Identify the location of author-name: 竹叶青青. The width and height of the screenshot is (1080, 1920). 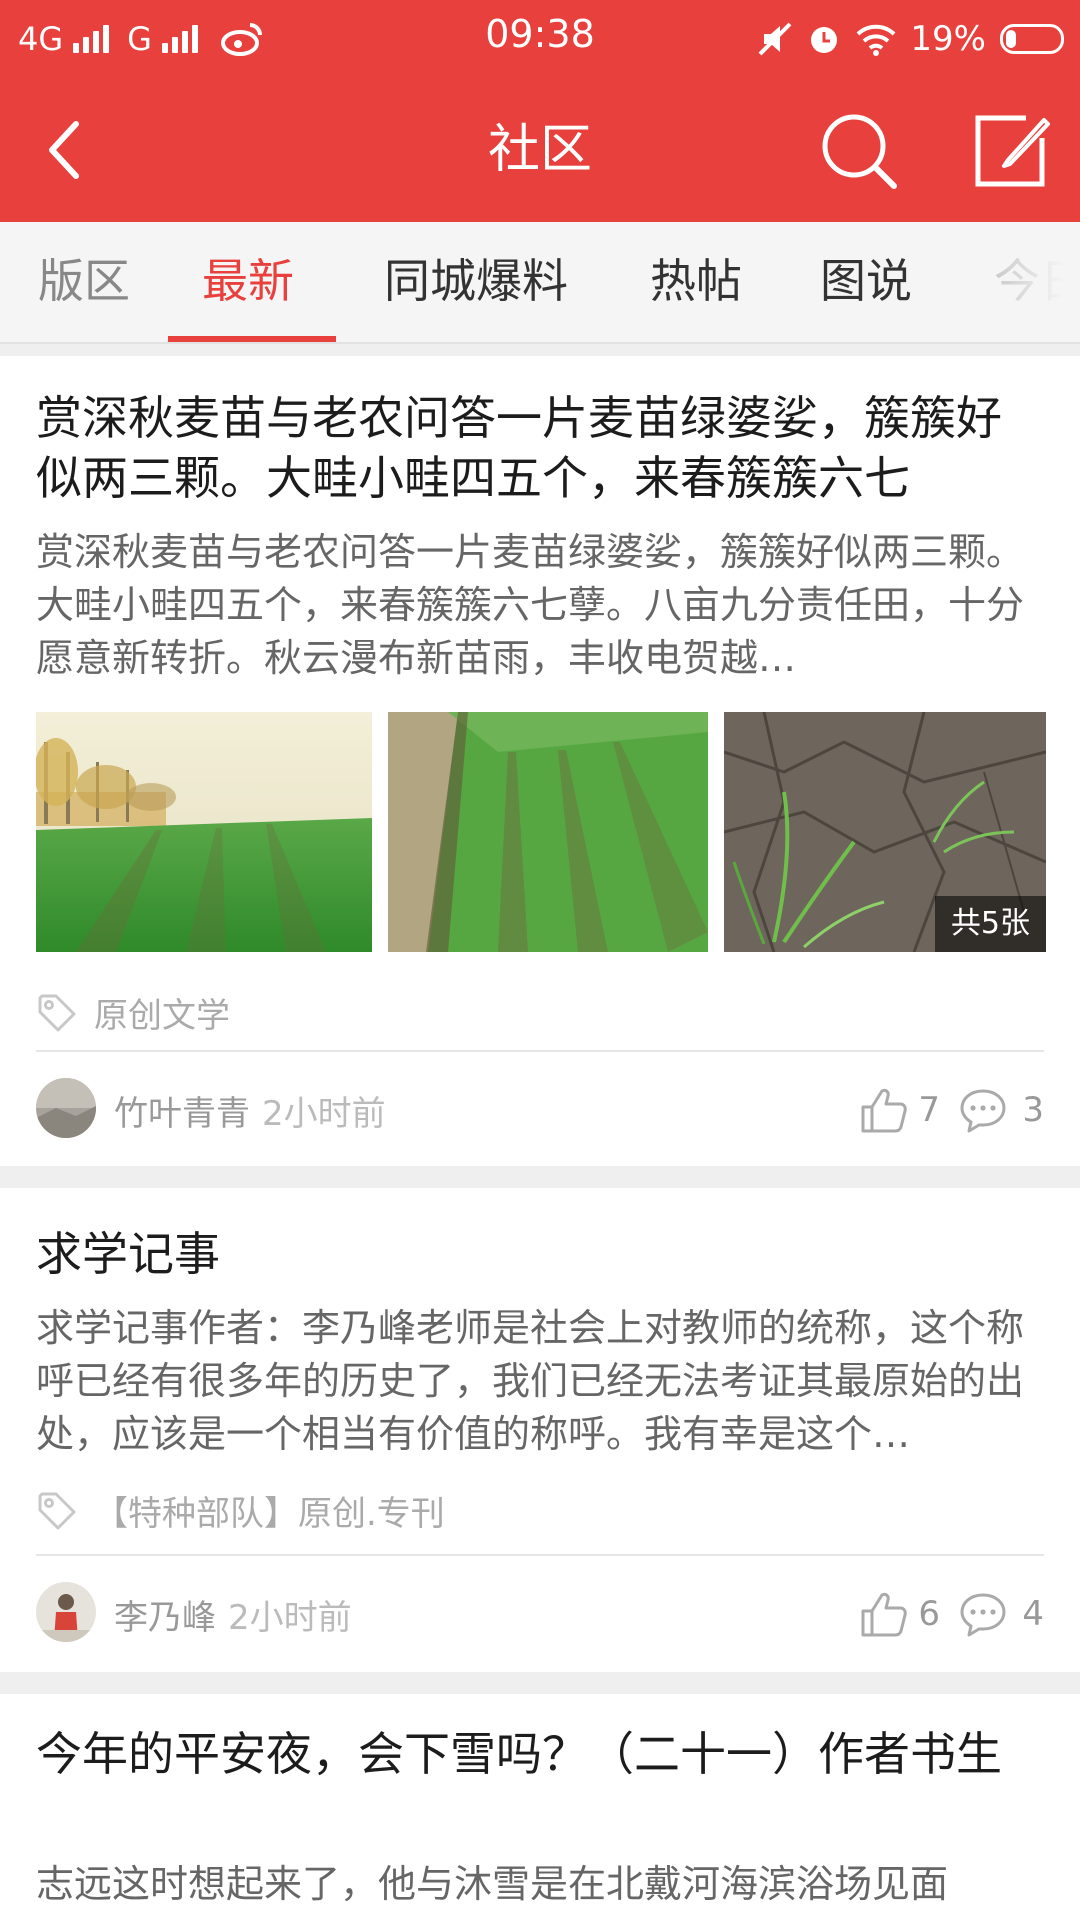
(182, 1110).